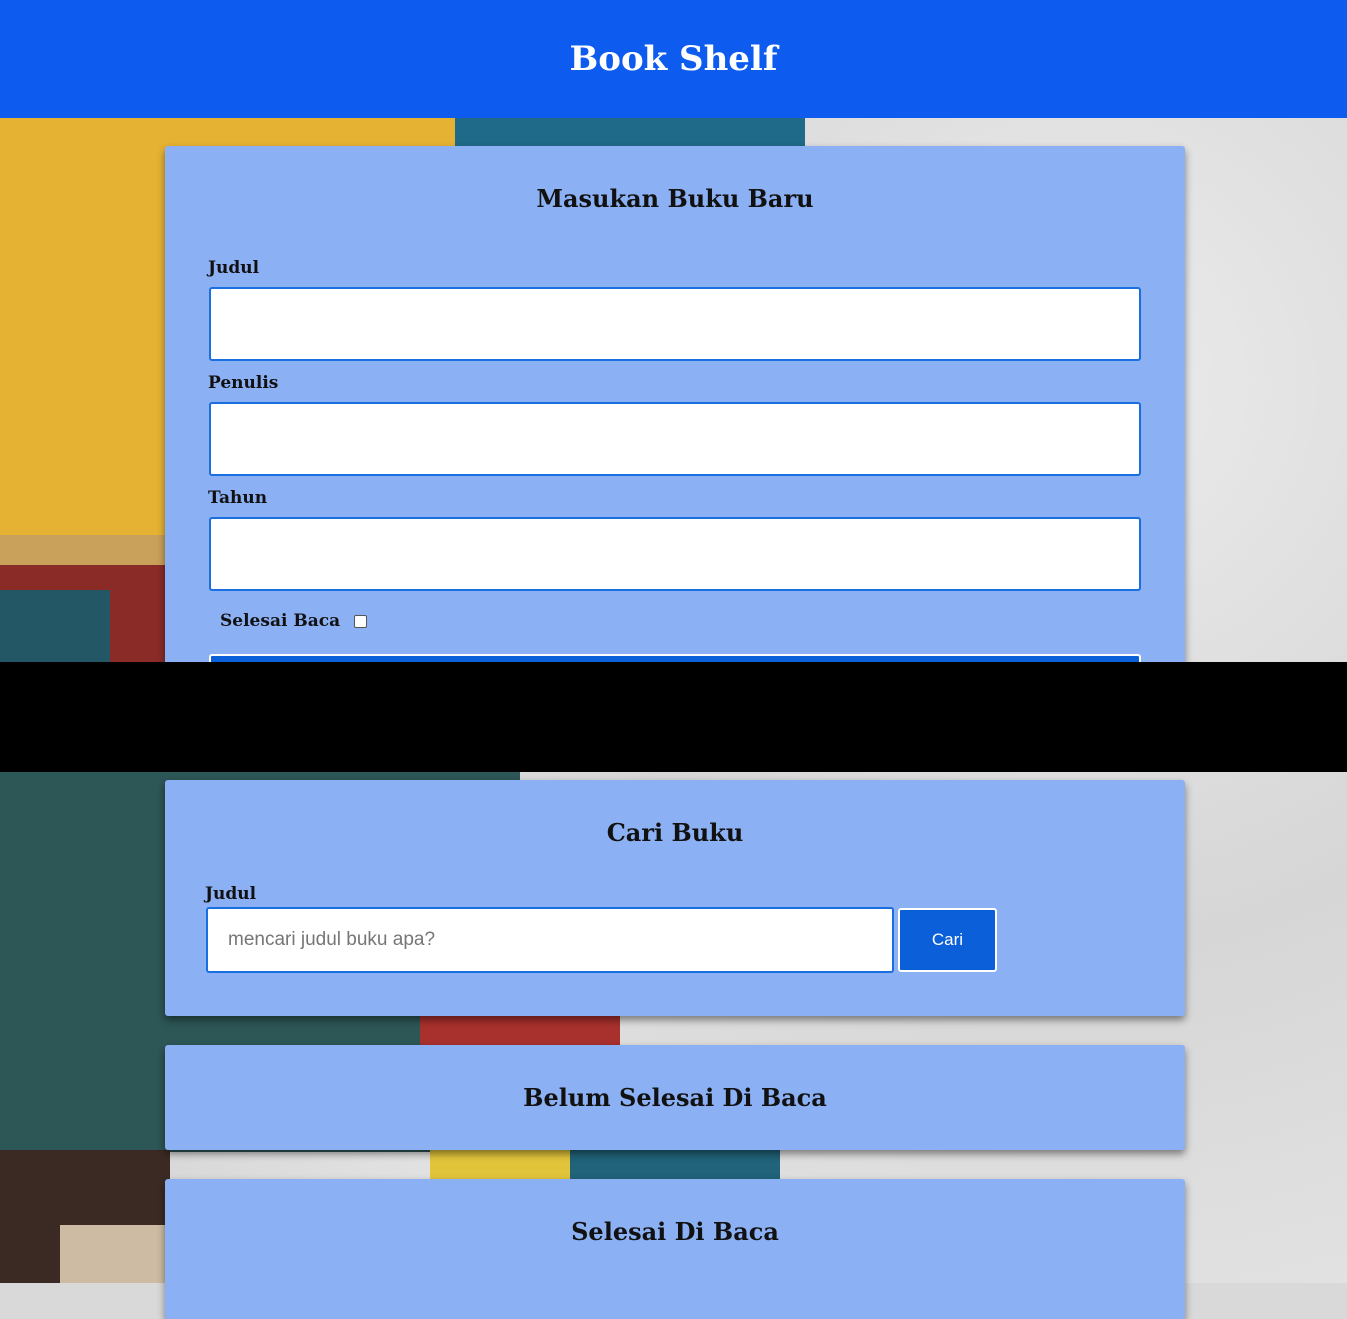 The height and width of the screenshot is (1319, 1347). Describe the element at coordinates (361, 621) in the screenshot. I see `finished-reading-checkbox` at that location.